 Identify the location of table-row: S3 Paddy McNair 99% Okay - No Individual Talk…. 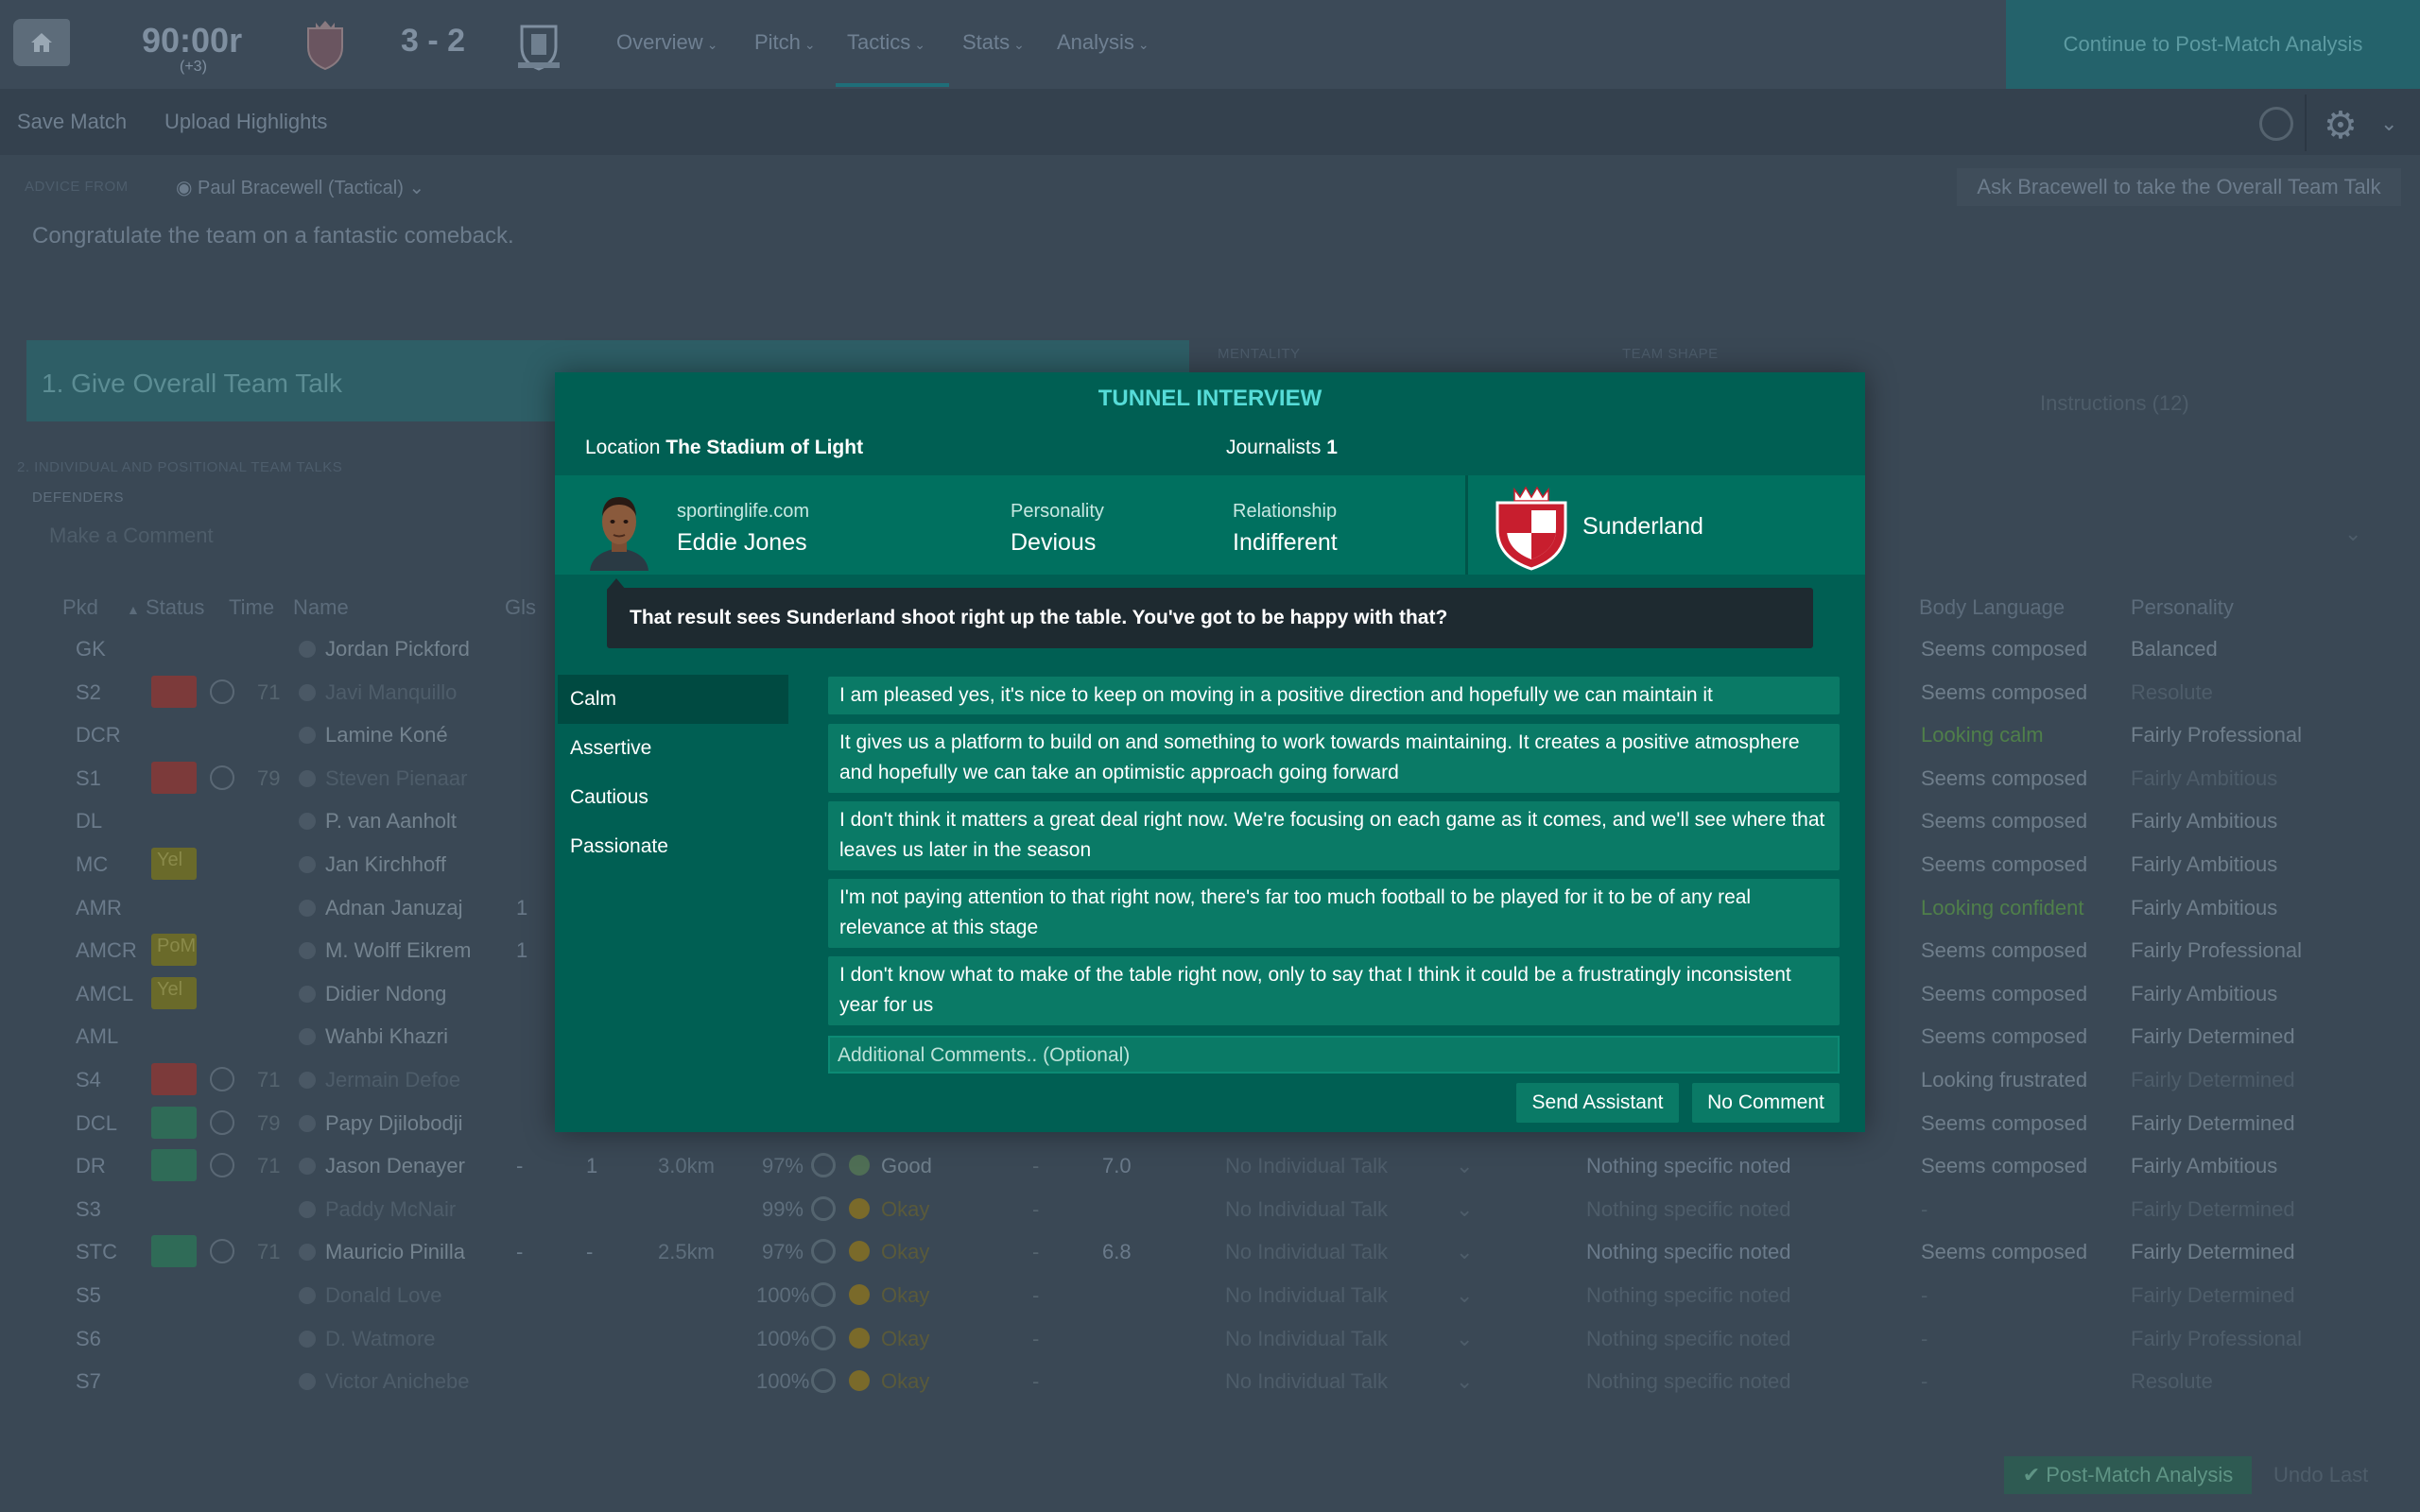
(1210, 1209).